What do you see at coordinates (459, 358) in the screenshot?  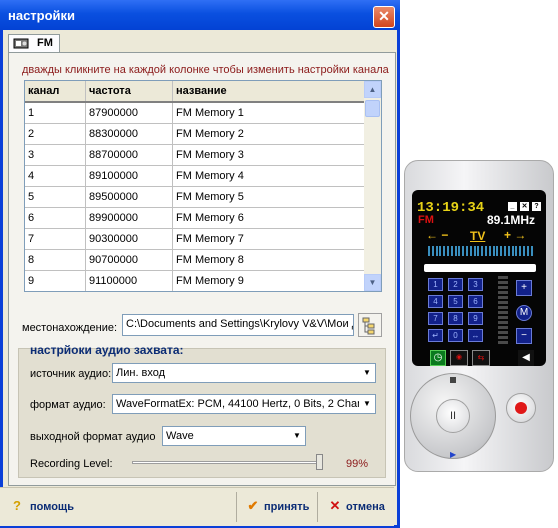 I see `record-schedule-icon: ◉` at bounding box center [459, 358].